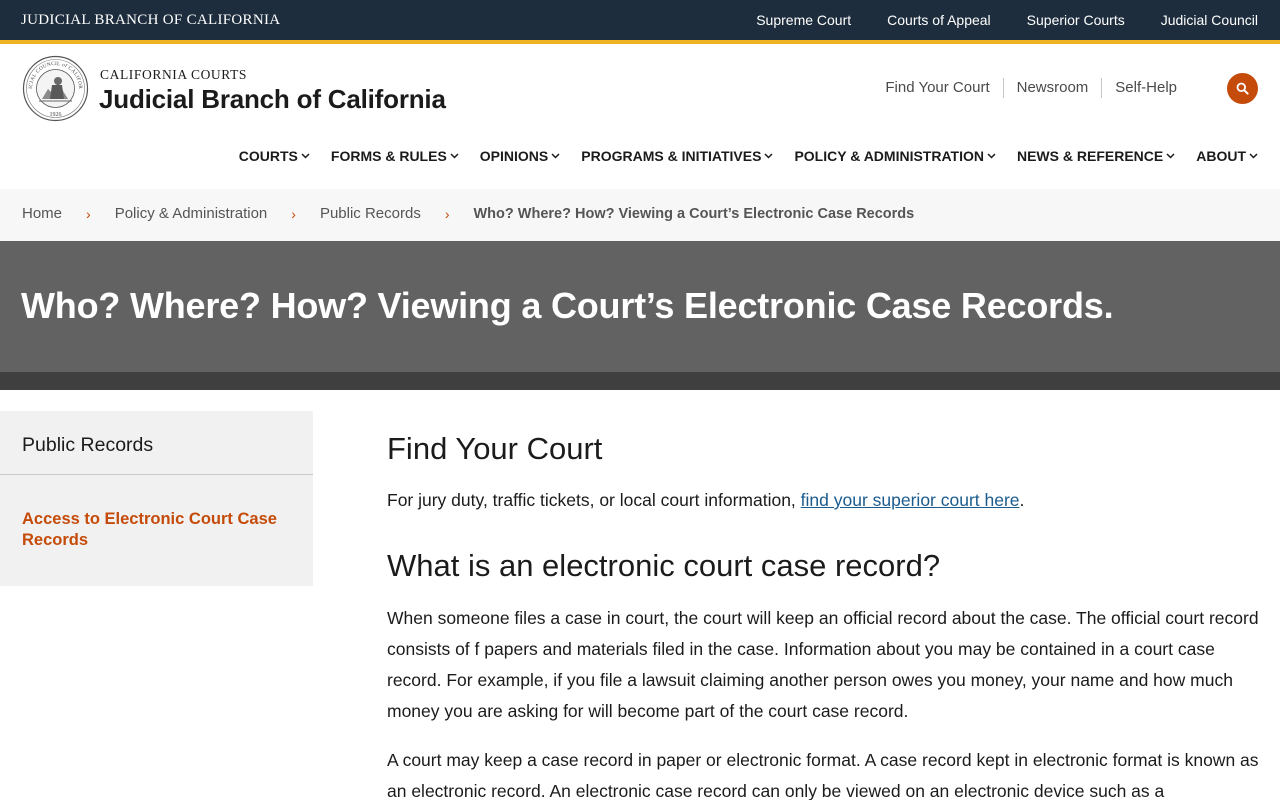 The image size is (1280, 800). Describe the element at coordinates (939, 20) in the screenshot. I see `topbar-link-courts-of-appeal: Courts of Appeal` at that location.